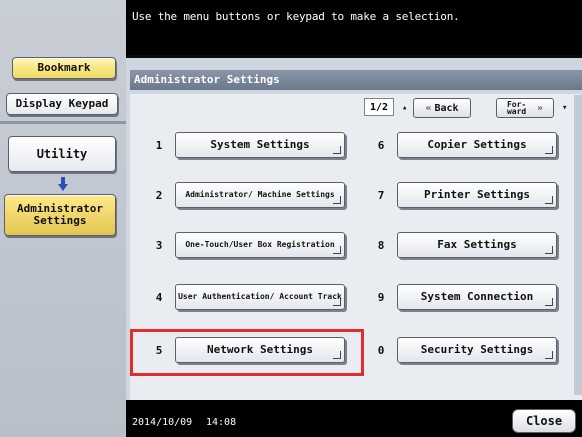 This screenshot has width=582, height=437. I want to click on double-right-arrow-icon: », so click(540, 108).